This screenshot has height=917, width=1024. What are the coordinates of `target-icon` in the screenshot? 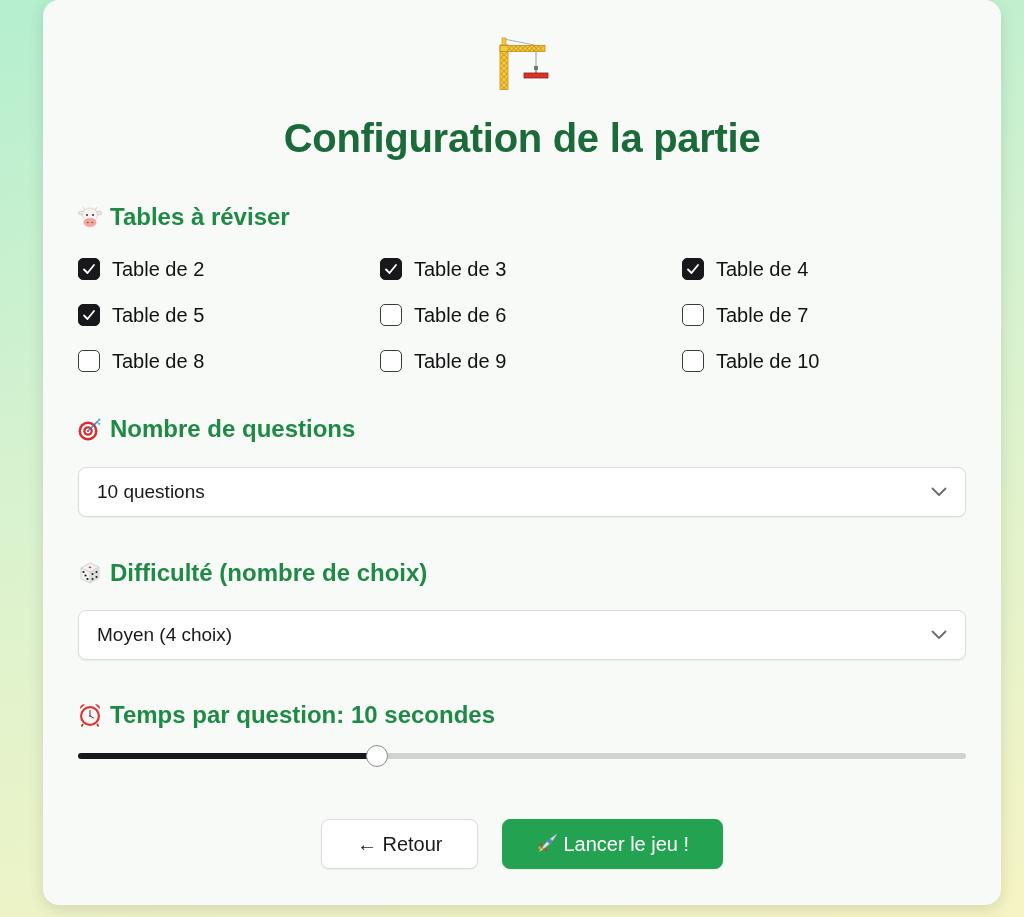 It's located at (90, 429).